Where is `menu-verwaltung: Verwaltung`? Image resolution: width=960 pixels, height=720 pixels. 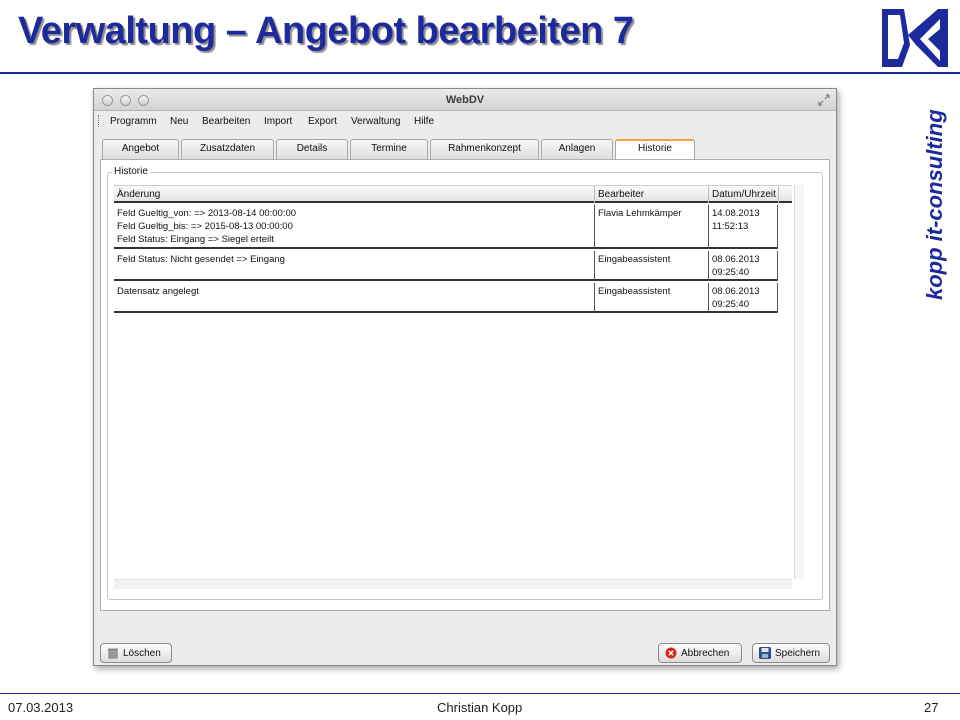 menu-verwaltung: Verwaltung is located at coordinates (375, 121).